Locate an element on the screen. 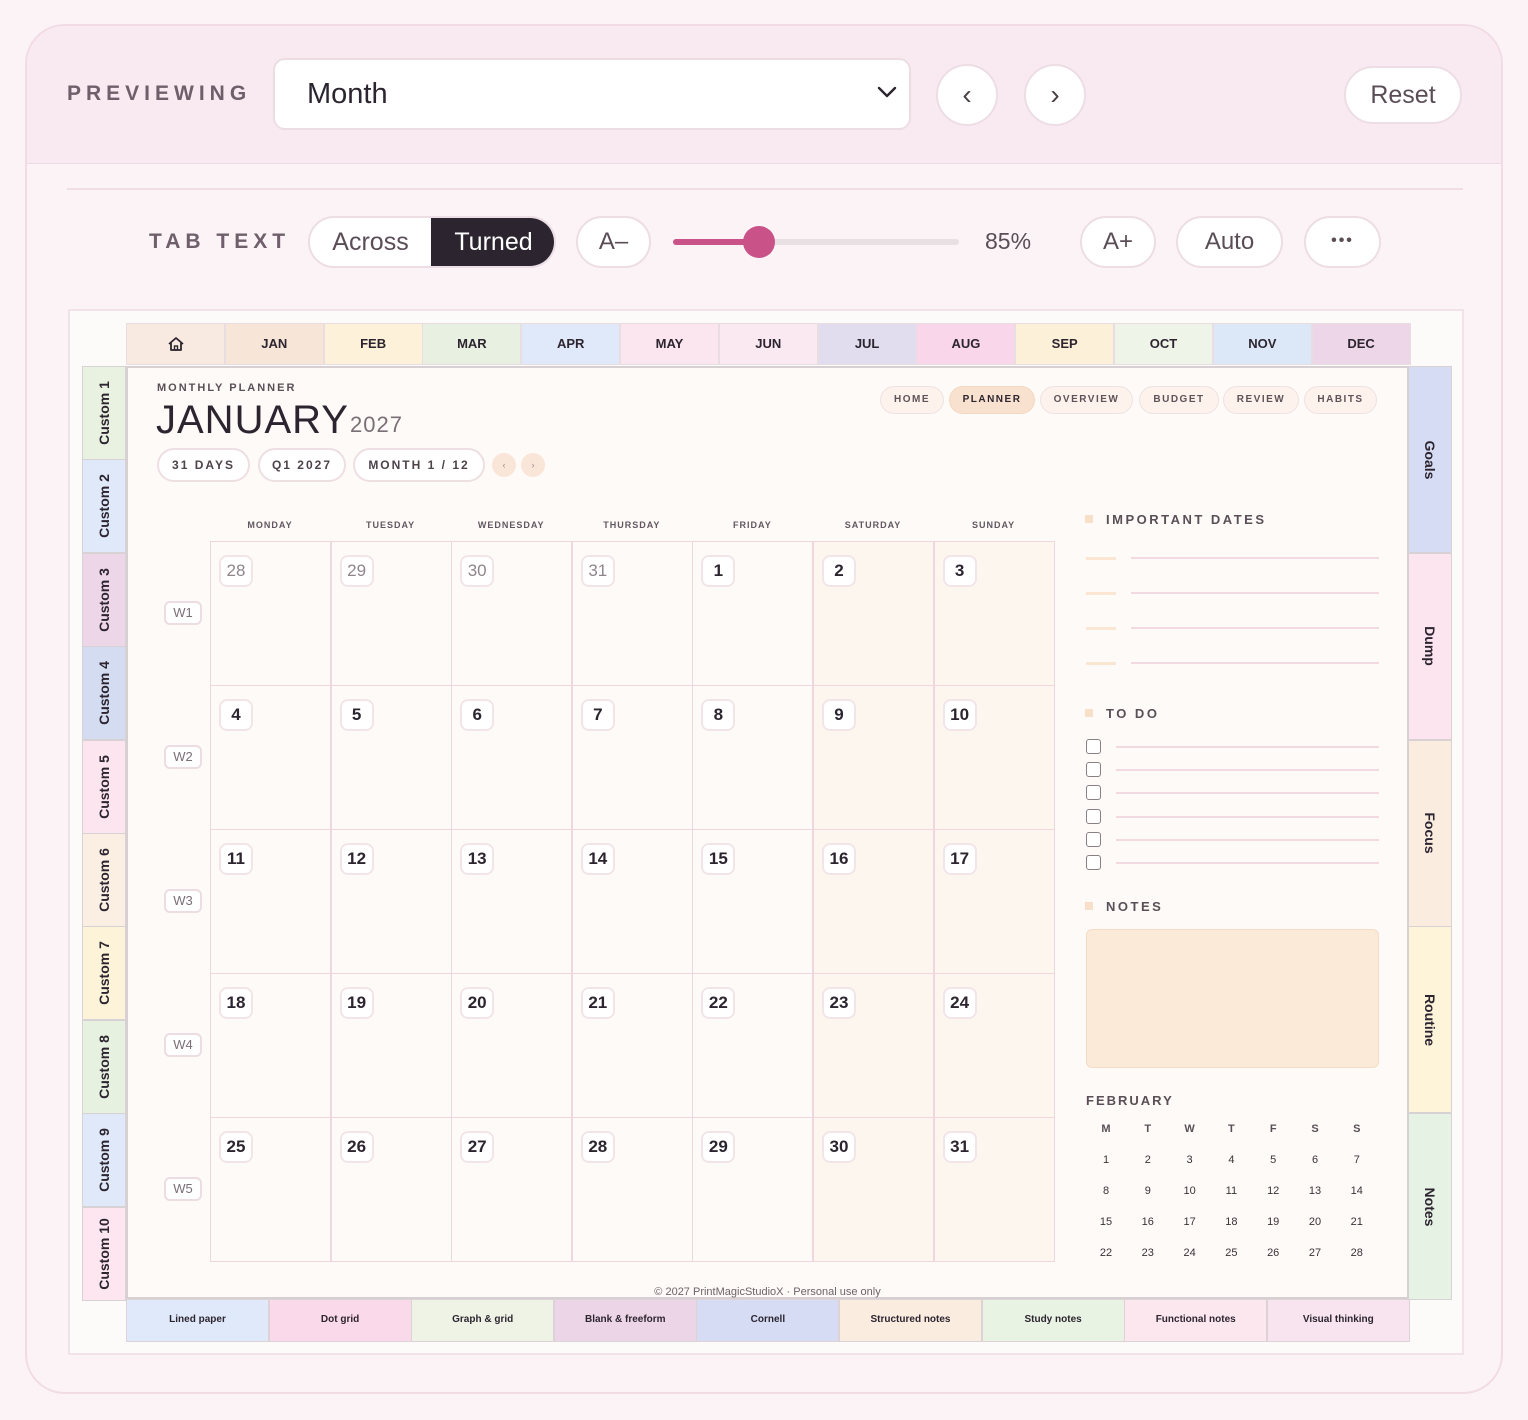  tab-month-mar: MAR is located at coordinates (472, 344).